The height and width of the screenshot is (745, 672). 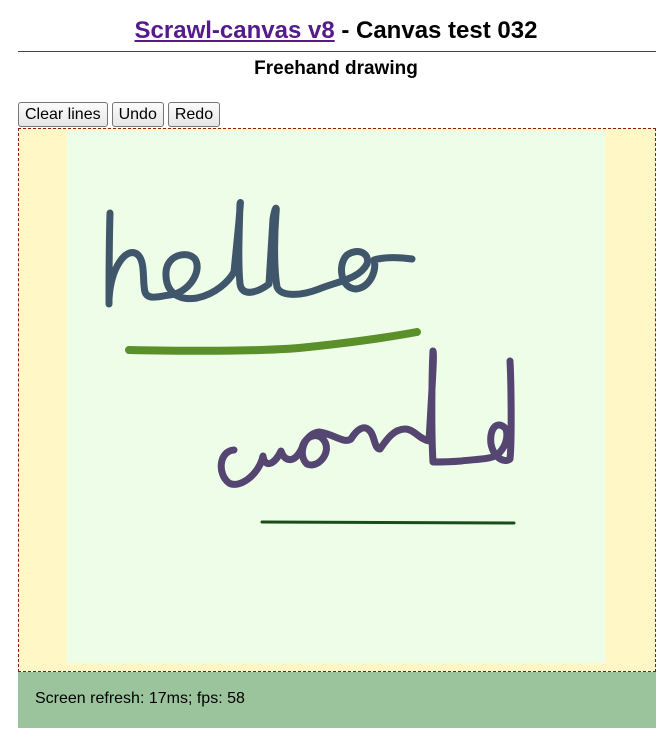 What do you see at coordinates (388, 522) in the screenshot?
I see `stroke-dark-green-line` at bounding box center [388, 522].